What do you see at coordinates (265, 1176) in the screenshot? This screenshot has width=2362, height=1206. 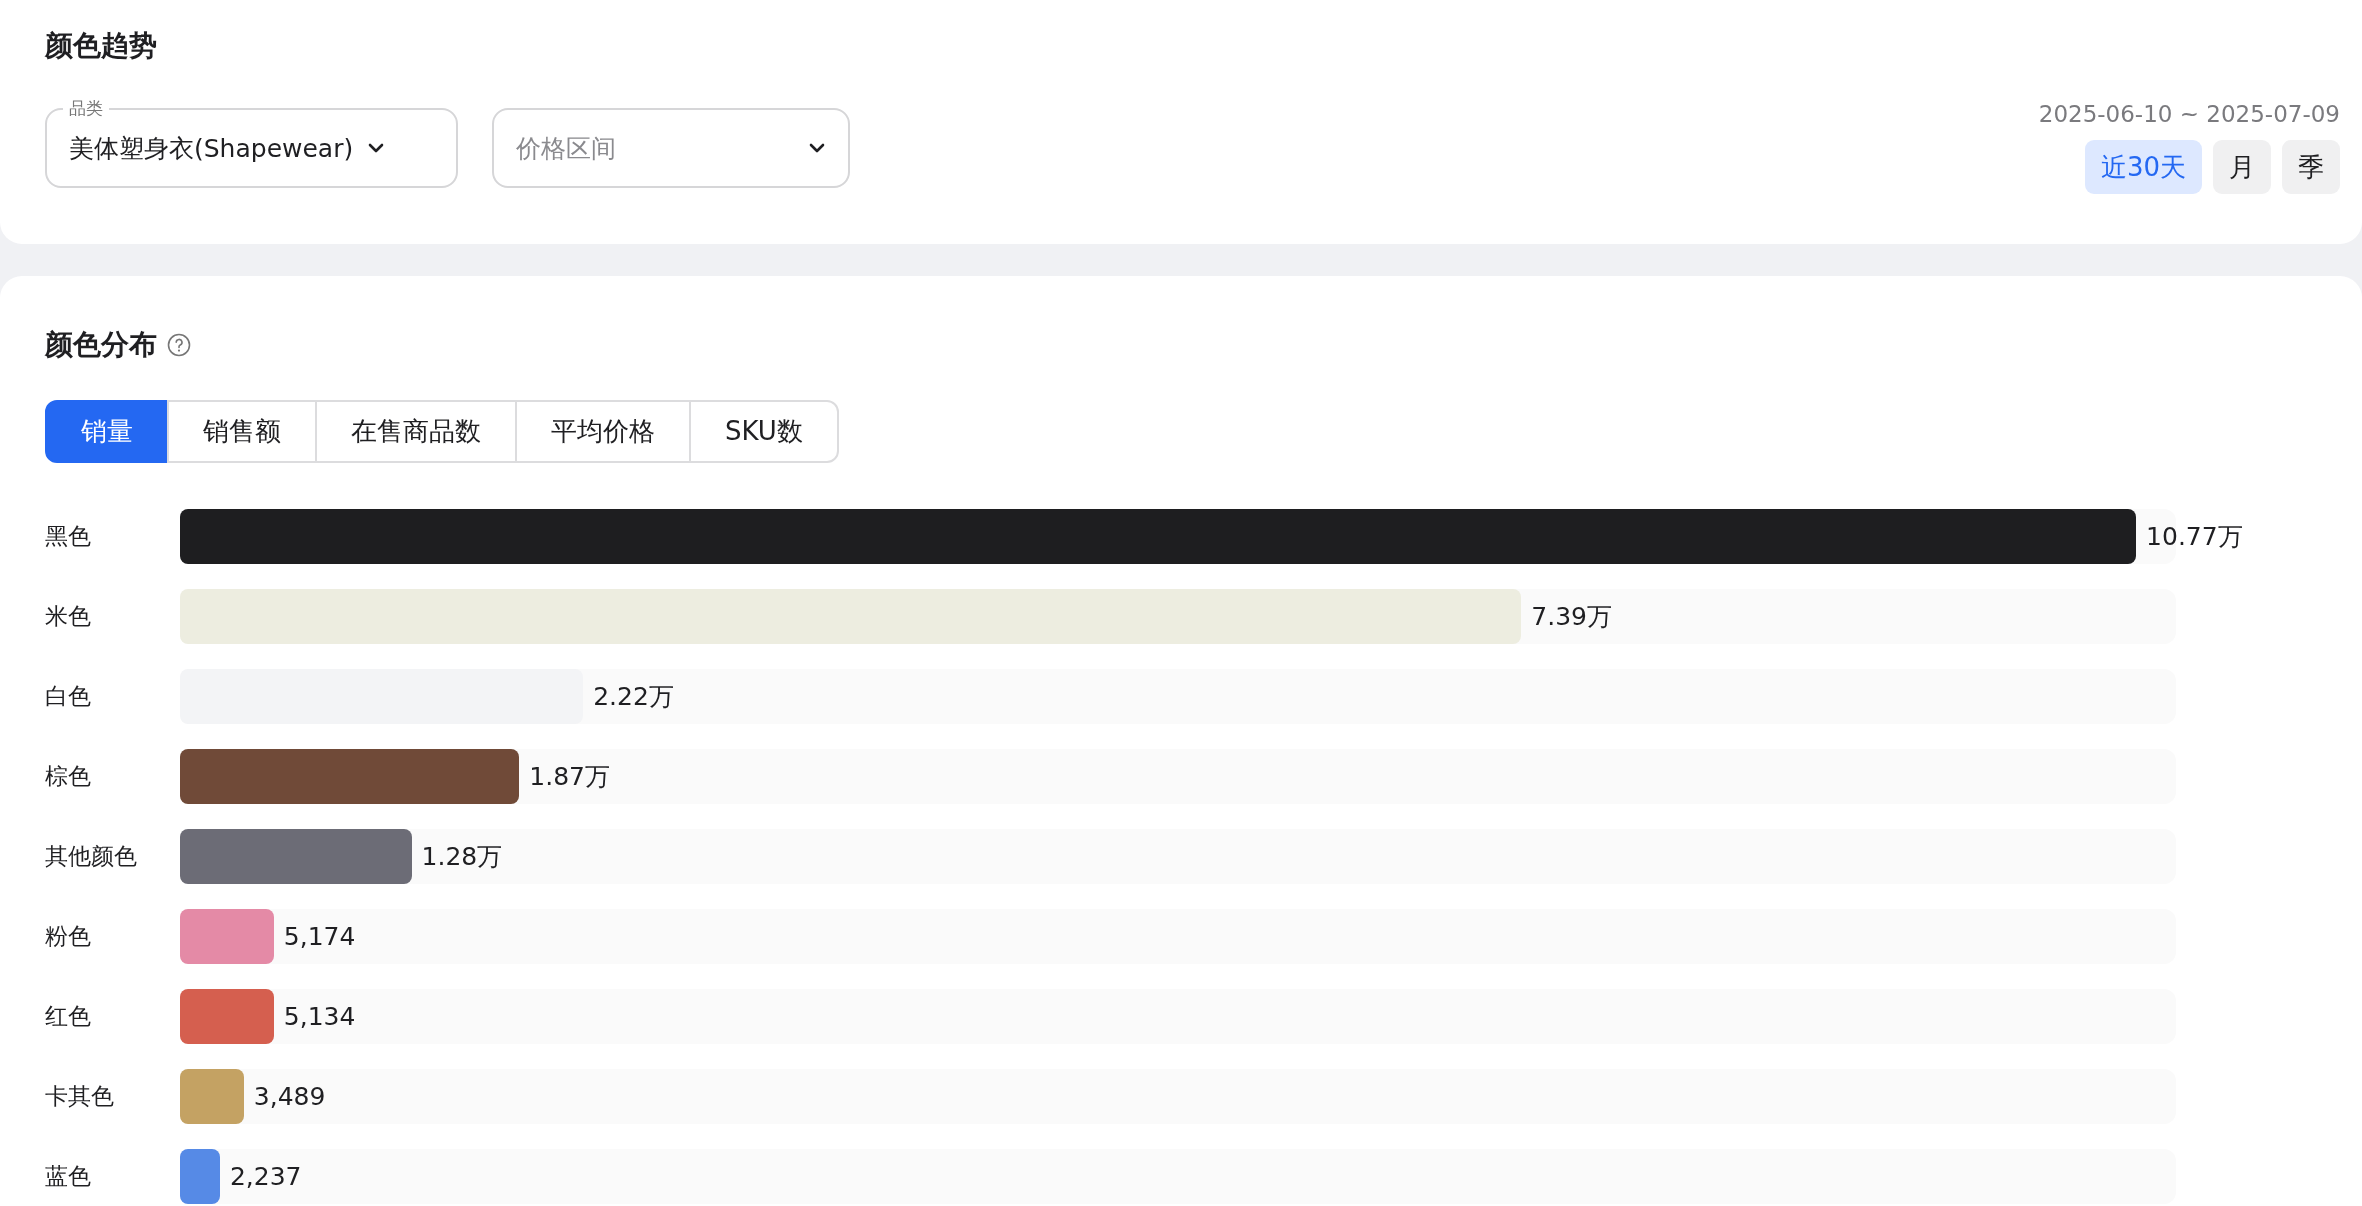 I see `bar-value: 2,237` at bounding box center [265, 1176].